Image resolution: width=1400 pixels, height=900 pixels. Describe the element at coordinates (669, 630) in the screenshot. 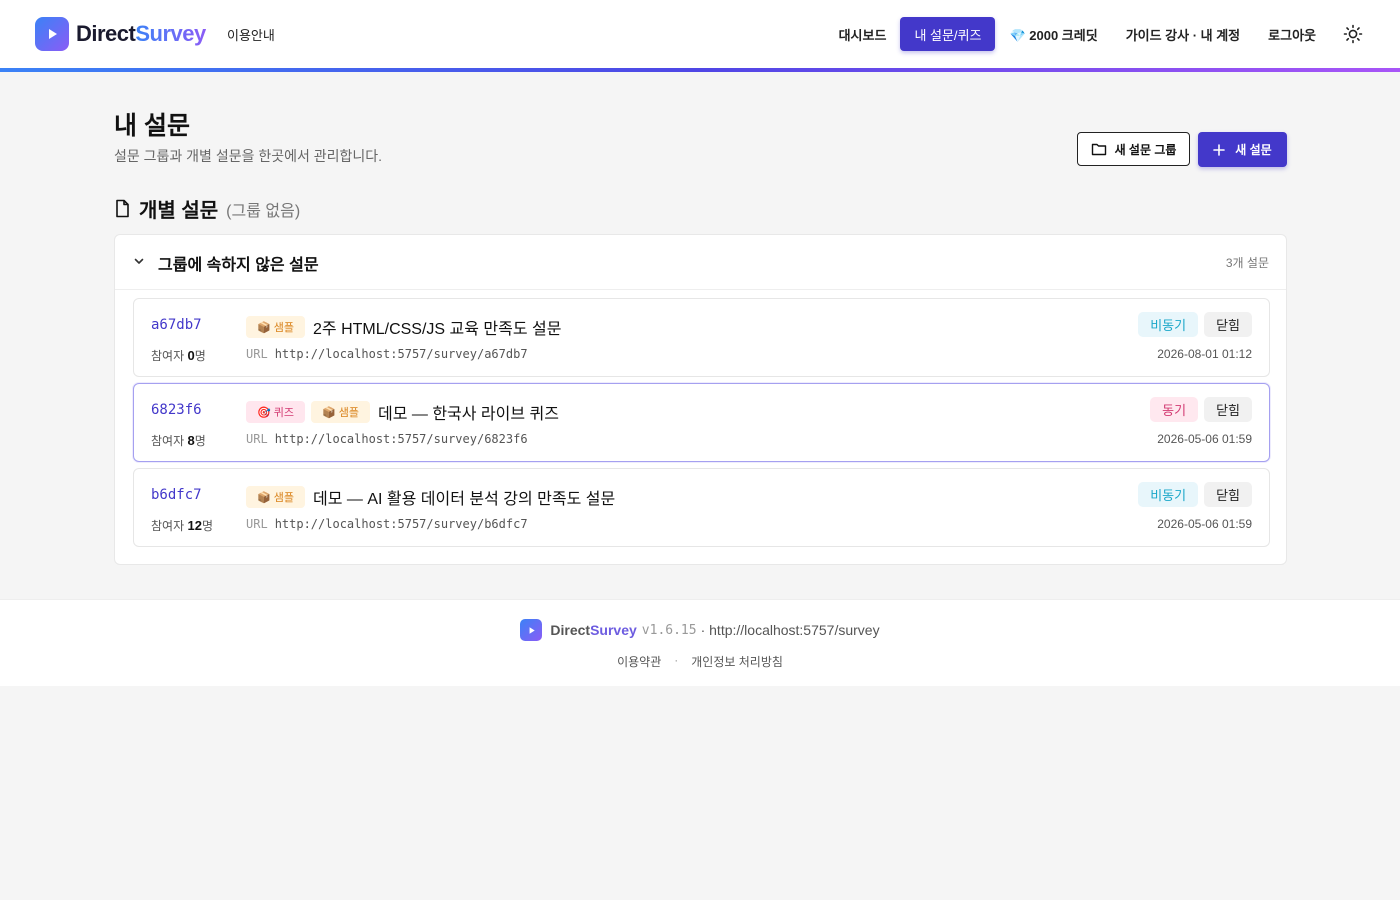

I see `footer-version: v1.6.15` at that location.